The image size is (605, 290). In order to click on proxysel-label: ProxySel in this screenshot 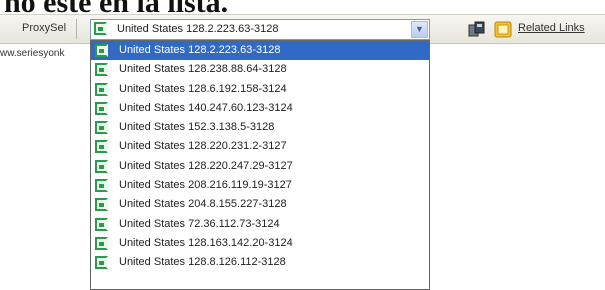, I will do `click(44, 28)`.